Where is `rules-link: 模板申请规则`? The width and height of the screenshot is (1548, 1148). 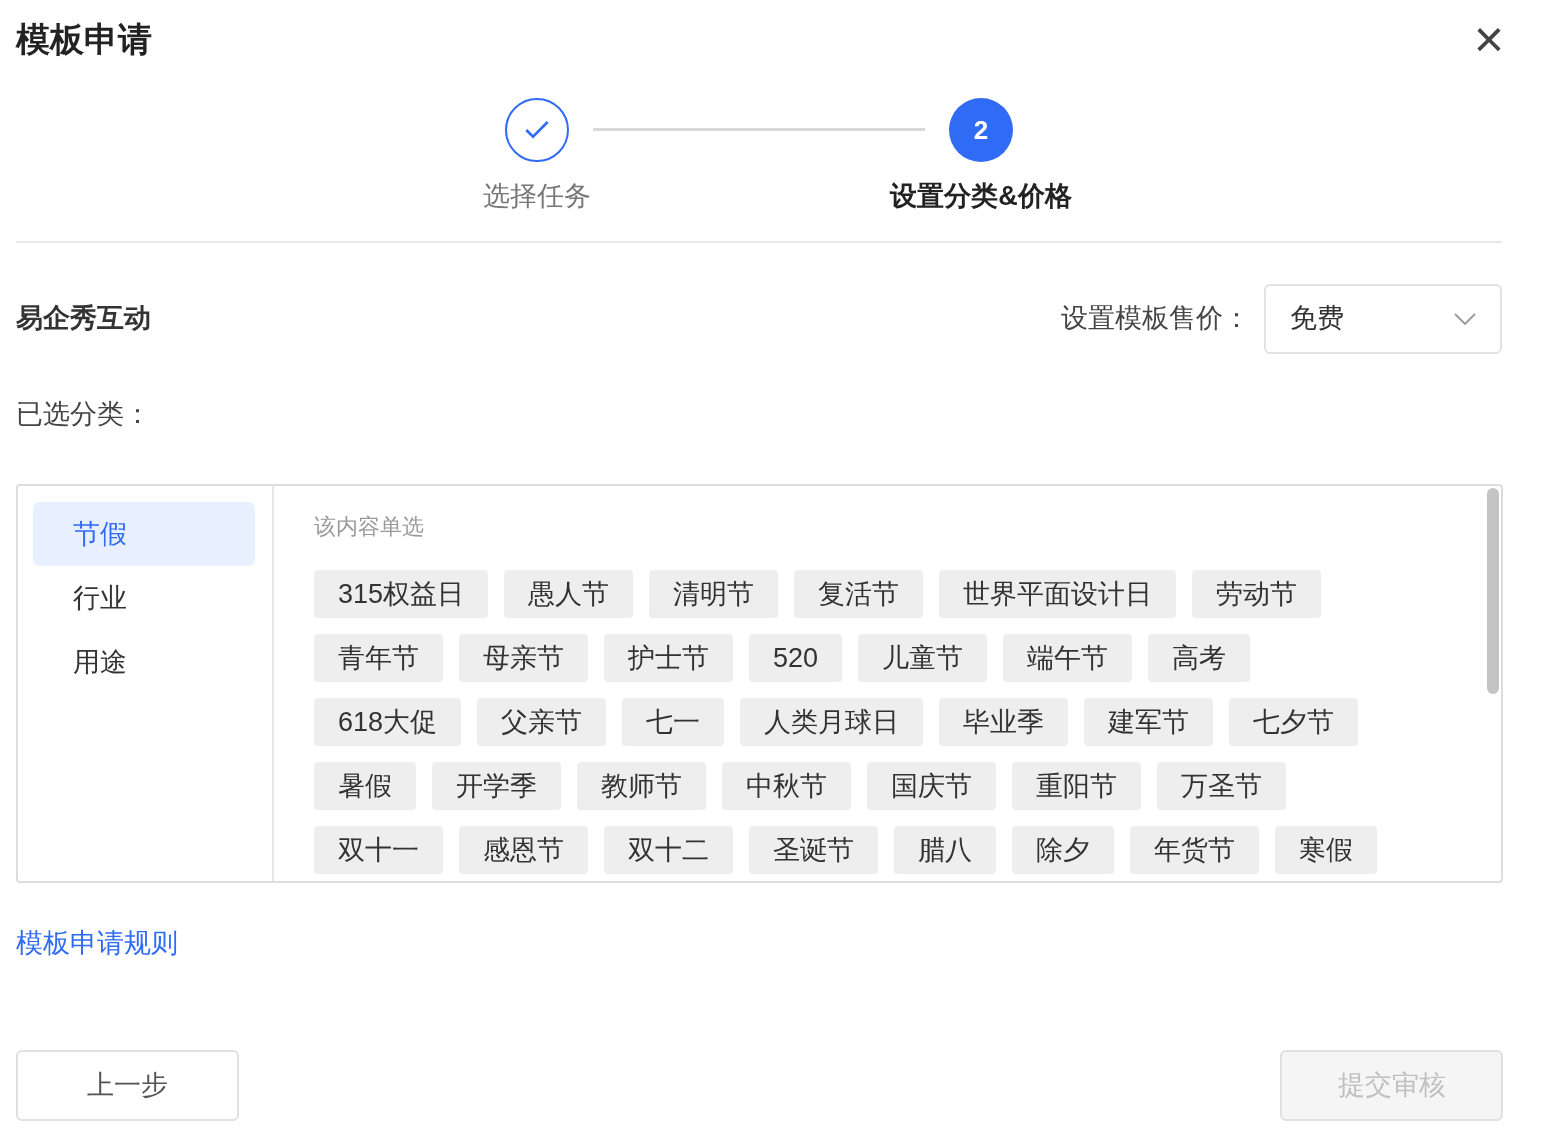 rules-link: 模板申请规则 is located at coordinates (97, 943).